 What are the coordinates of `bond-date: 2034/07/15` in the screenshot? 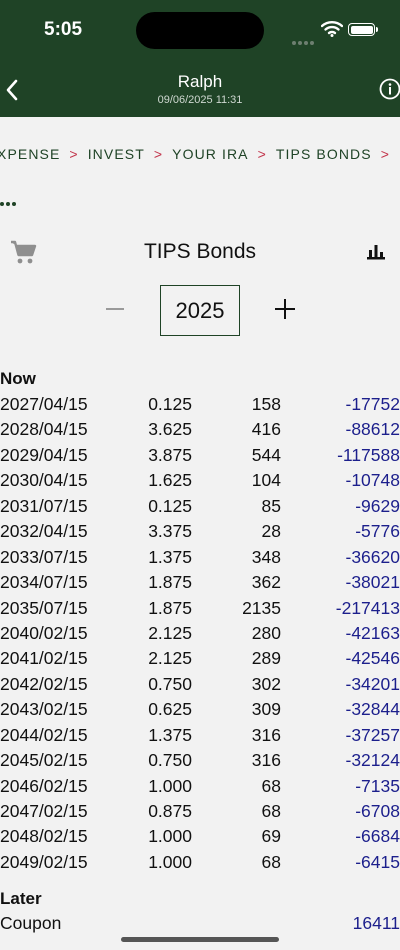 It's located at (44, 582).